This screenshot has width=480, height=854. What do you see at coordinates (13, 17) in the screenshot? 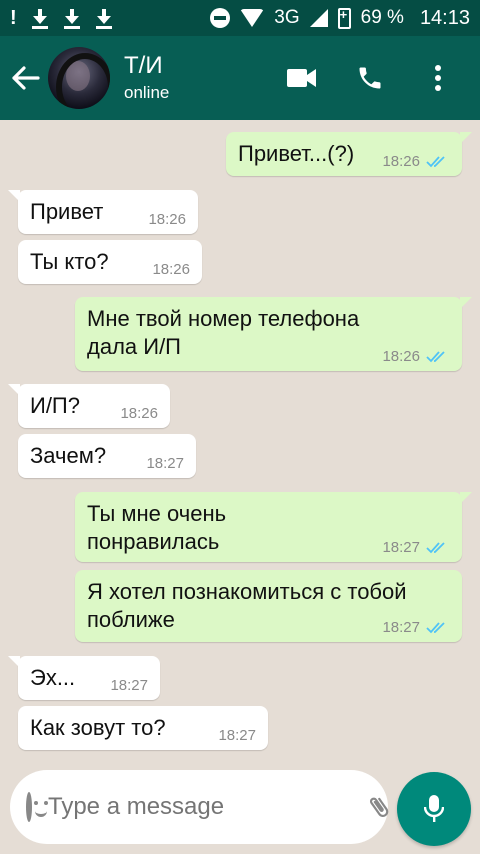
I see `signal-alert-icon: !` at bounding box center [13, 17].